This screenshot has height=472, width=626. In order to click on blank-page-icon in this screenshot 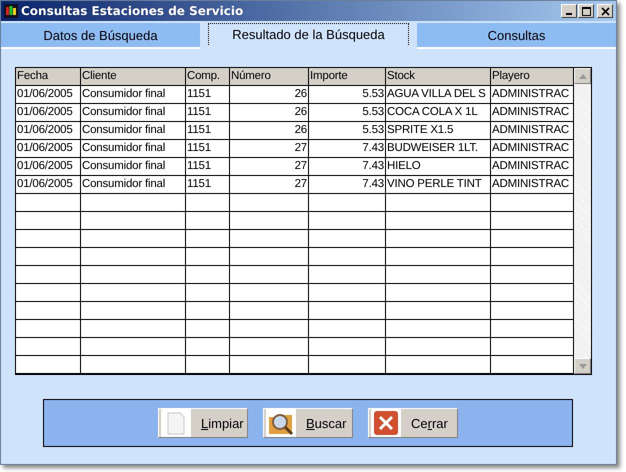, I will do `click(176, 423)`.